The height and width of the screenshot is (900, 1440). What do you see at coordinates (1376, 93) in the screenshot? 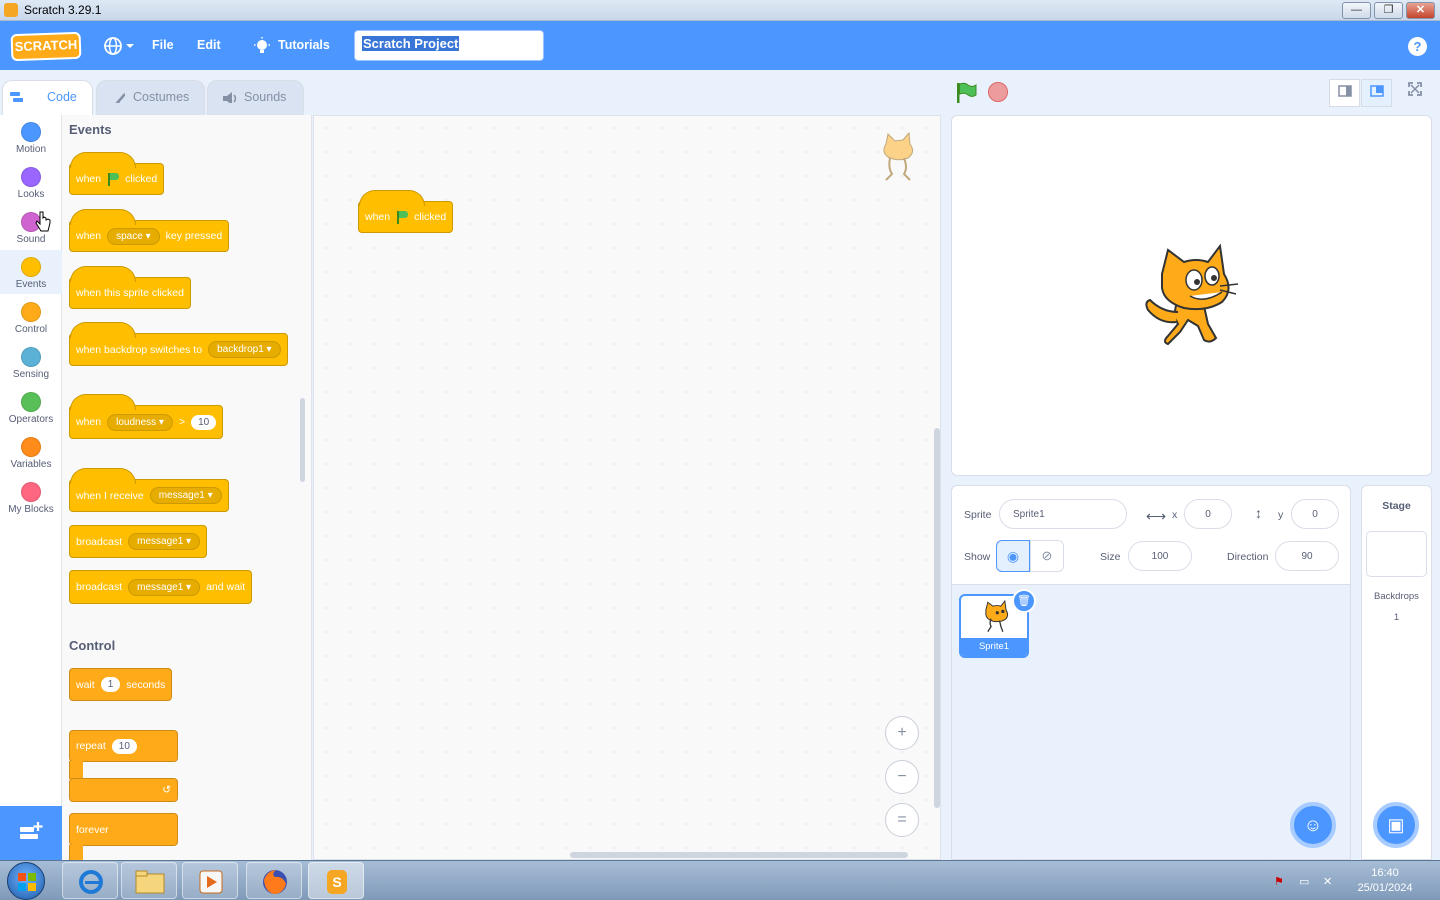
I see `large-stage-button` at bounding box center [1376, 93].